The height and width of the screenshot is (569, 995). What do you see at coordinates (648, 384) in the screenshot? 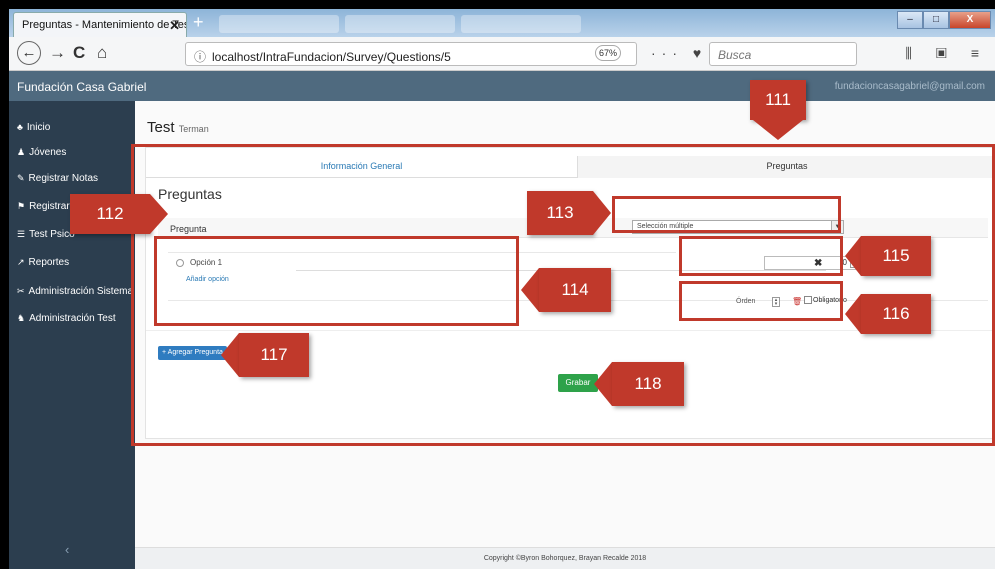
I see `annotation-label-118: 118` at bounding box center [648, 384].